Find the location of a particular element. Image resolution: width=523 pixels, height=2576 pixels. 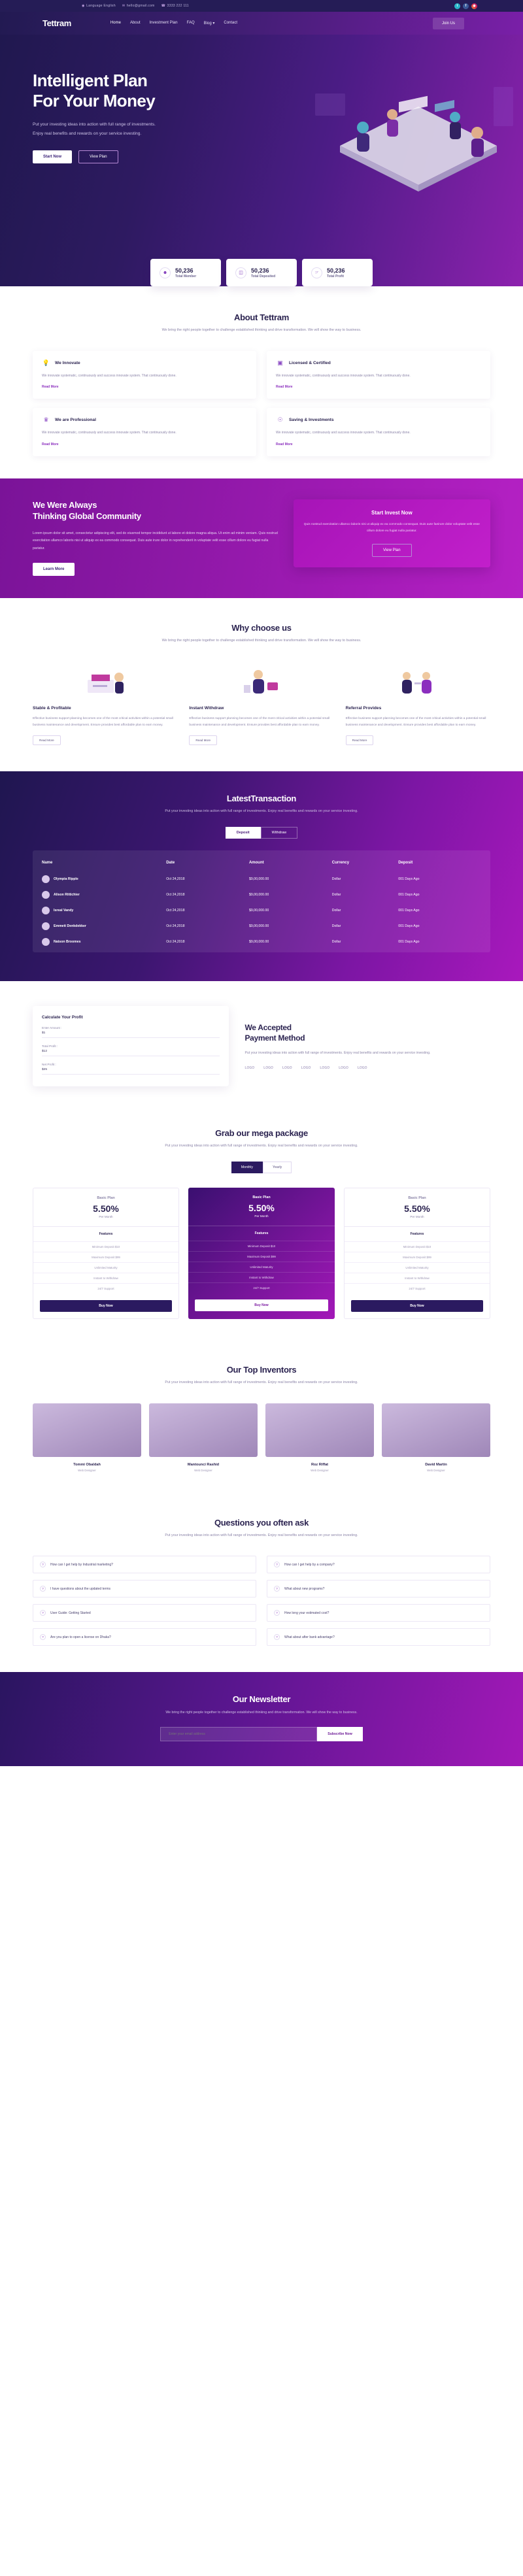

newsletter-title: Our Newsletter is located at coordinates (261, 1700).